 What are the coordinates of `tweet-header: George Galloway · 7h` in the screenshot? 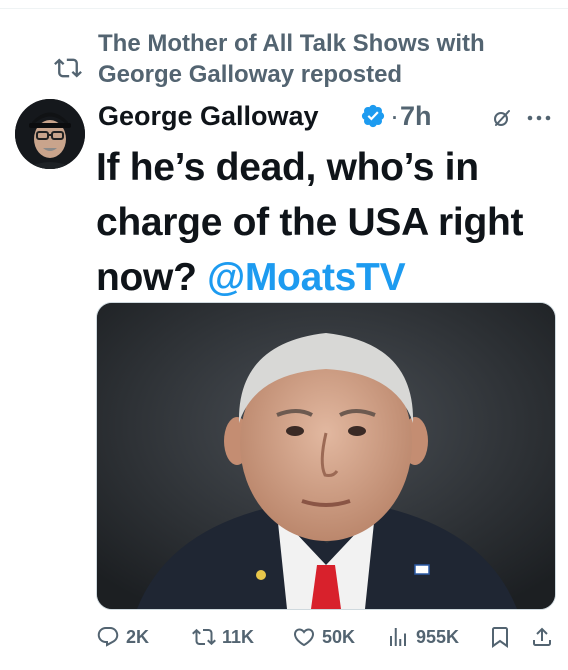 It's located at (328, 117).